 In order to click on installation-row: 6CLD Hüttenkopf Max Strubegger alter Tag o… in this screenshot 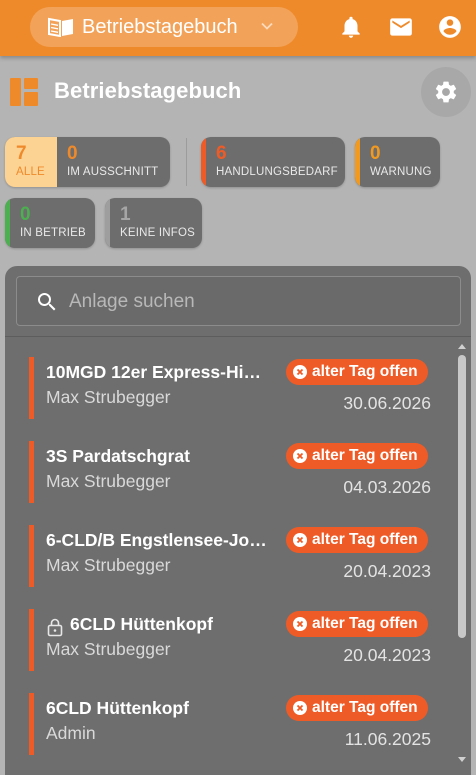, I will do `click(231, 640)`.